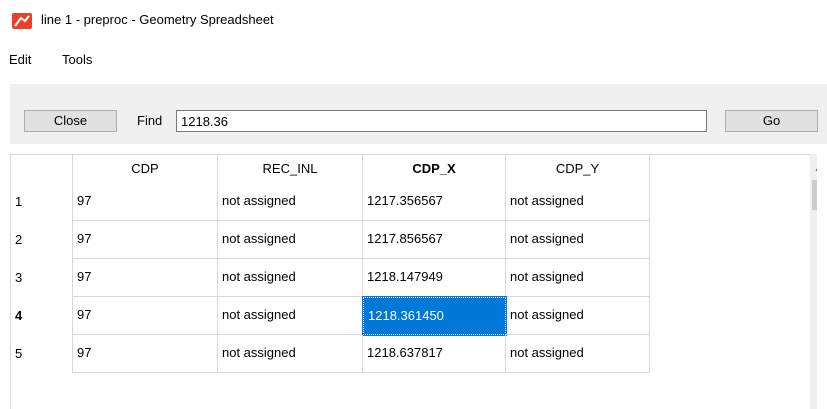 This screenshot has height=409, width=827. Describe the element at coordinates (578, 169) in the screenshot. I see `column-header-cdp-y: CDP_Y` at that location.